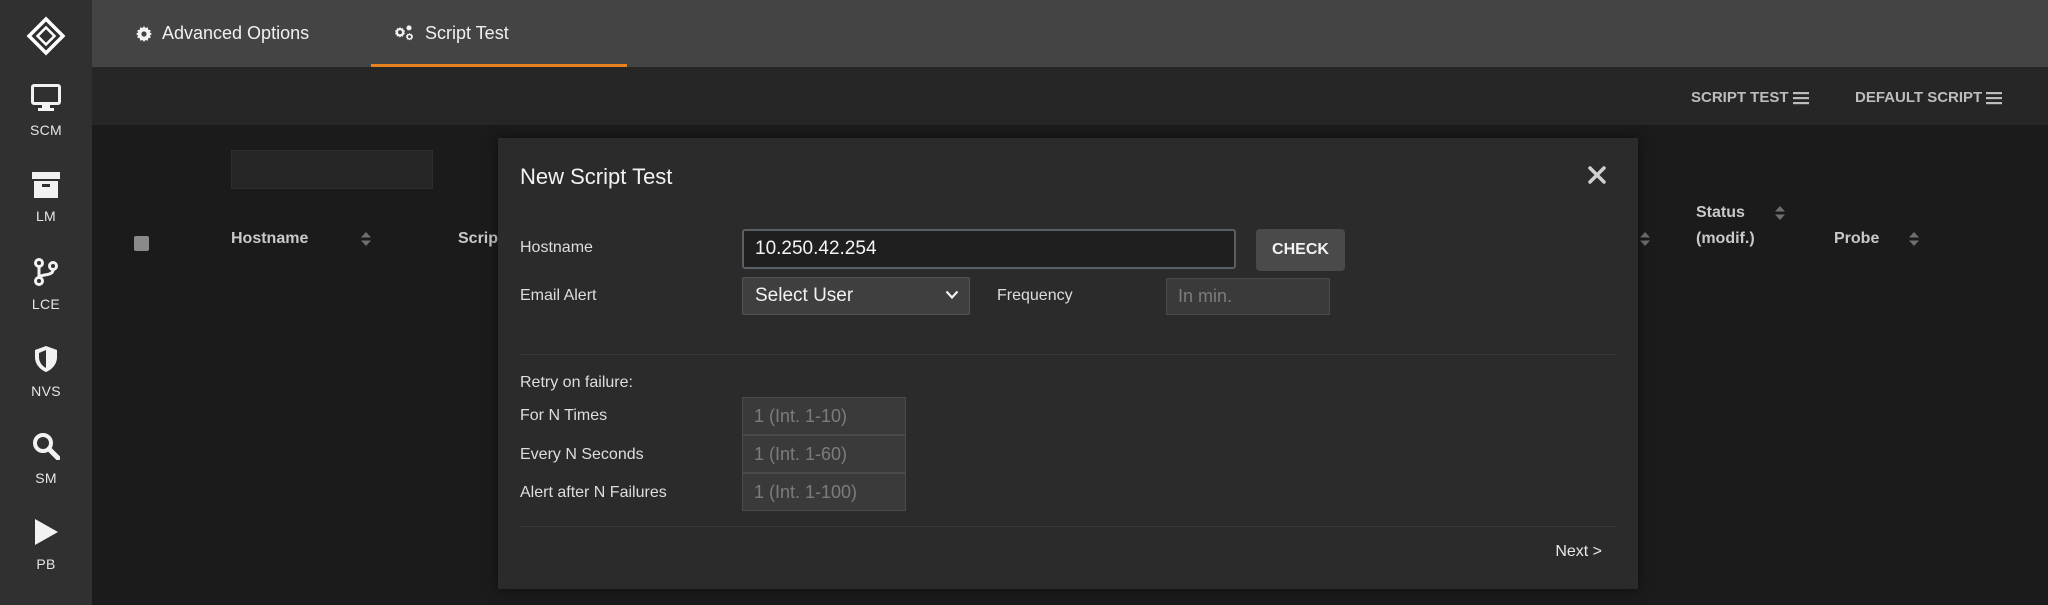  Describe the element at coordinates (46, 272) in the screenshot. I see `branch-icon` at that location.